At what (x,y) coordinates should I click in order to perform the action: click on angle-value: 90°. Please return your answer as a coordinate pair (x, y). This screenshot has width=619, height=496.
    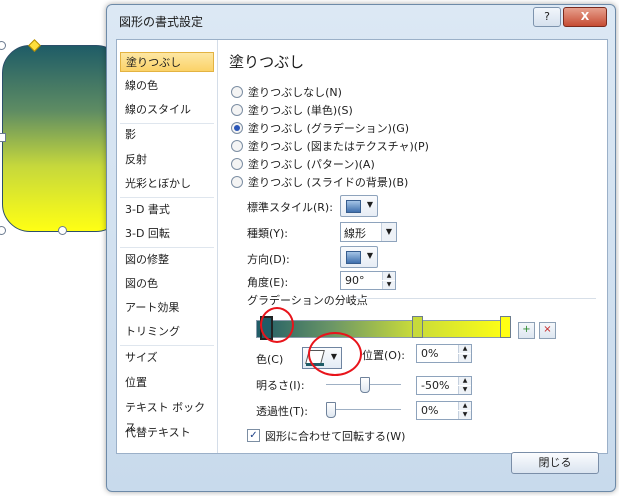
    Looking at the image, I should click on (355, 280).